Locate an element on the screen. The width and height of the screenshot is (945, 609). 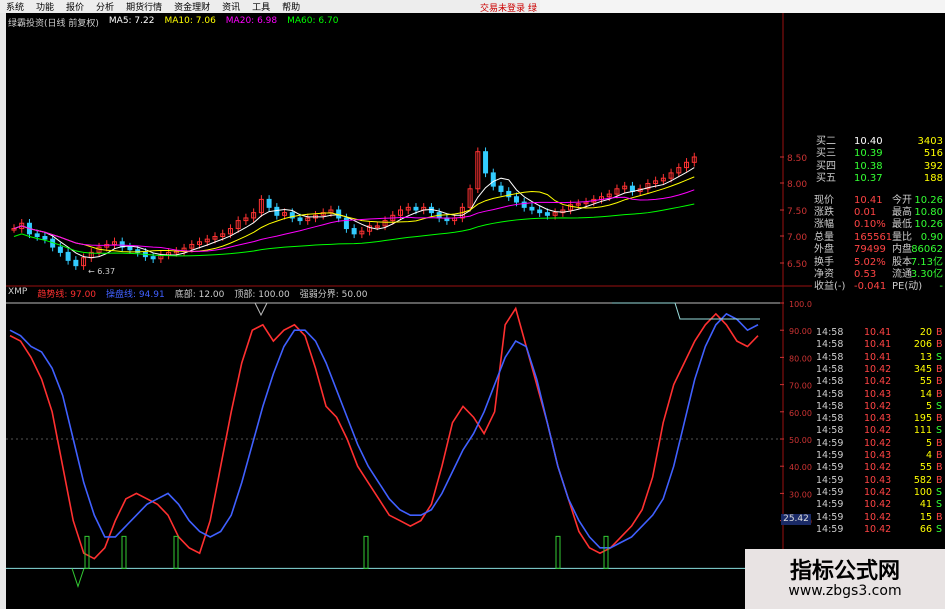
quote-stat-value: - is located at coordinates (941, 287).